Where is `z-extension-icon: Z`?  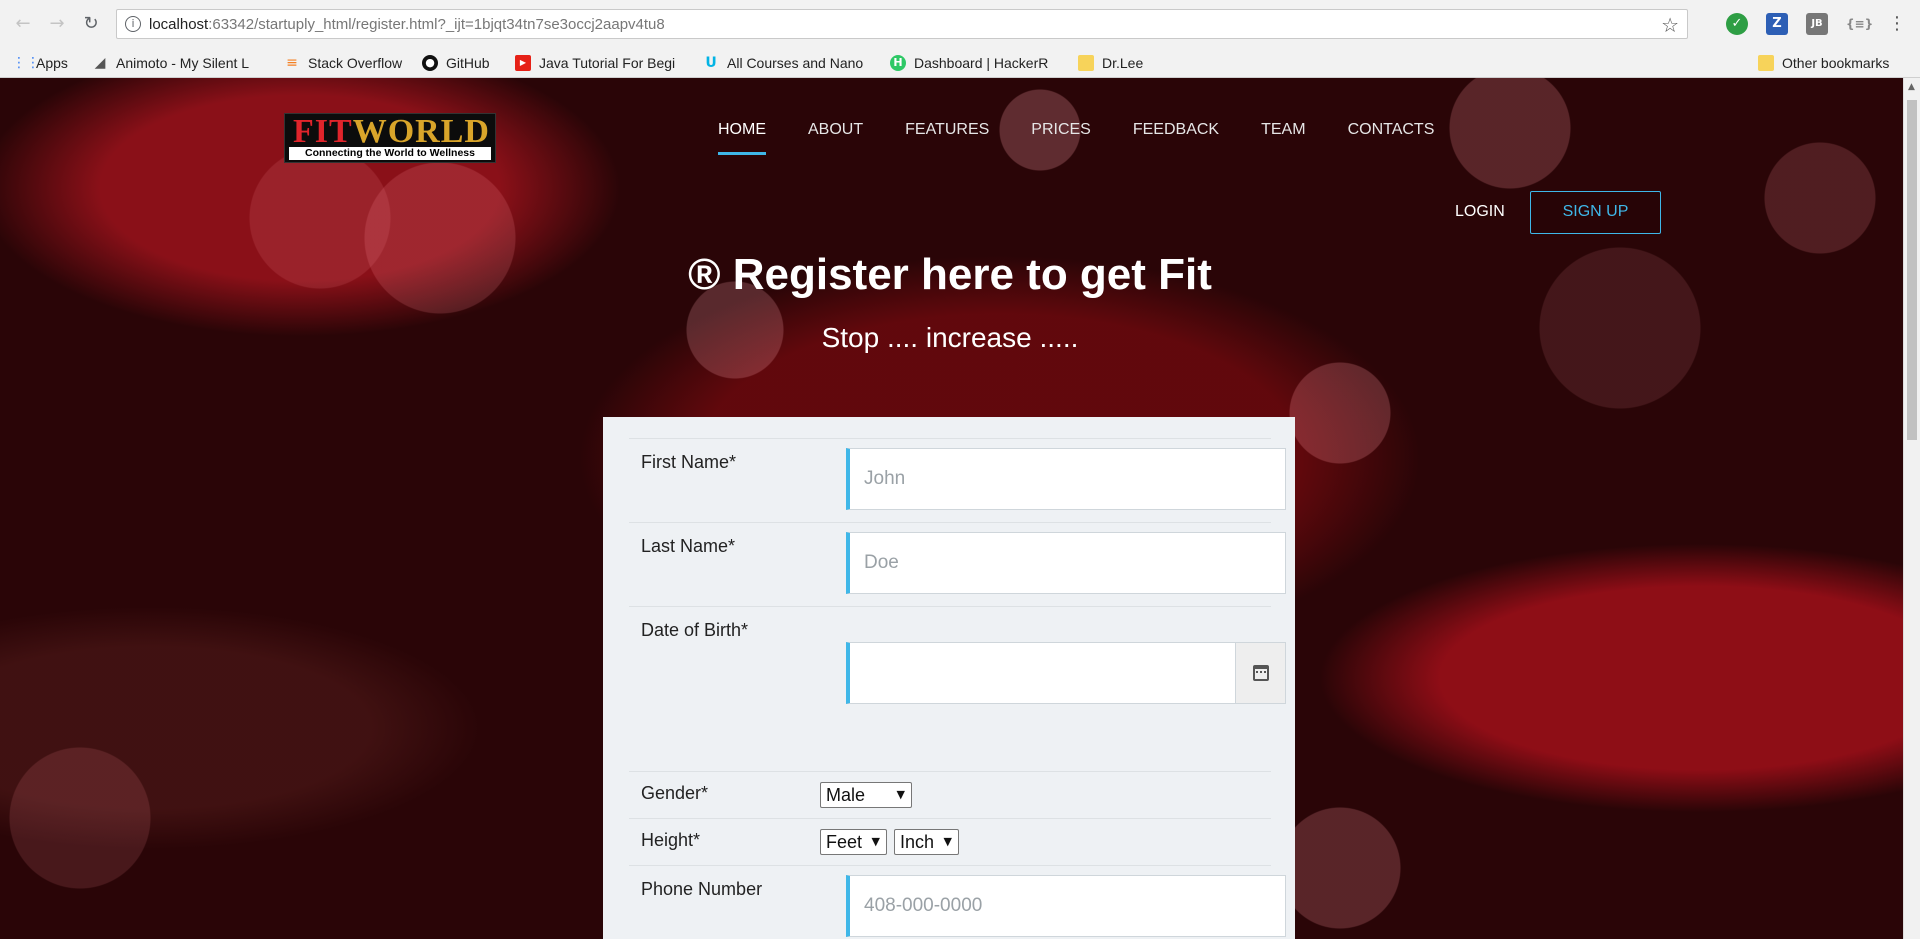 z-extension-icon: Z is located at coordinates (1777, 24).